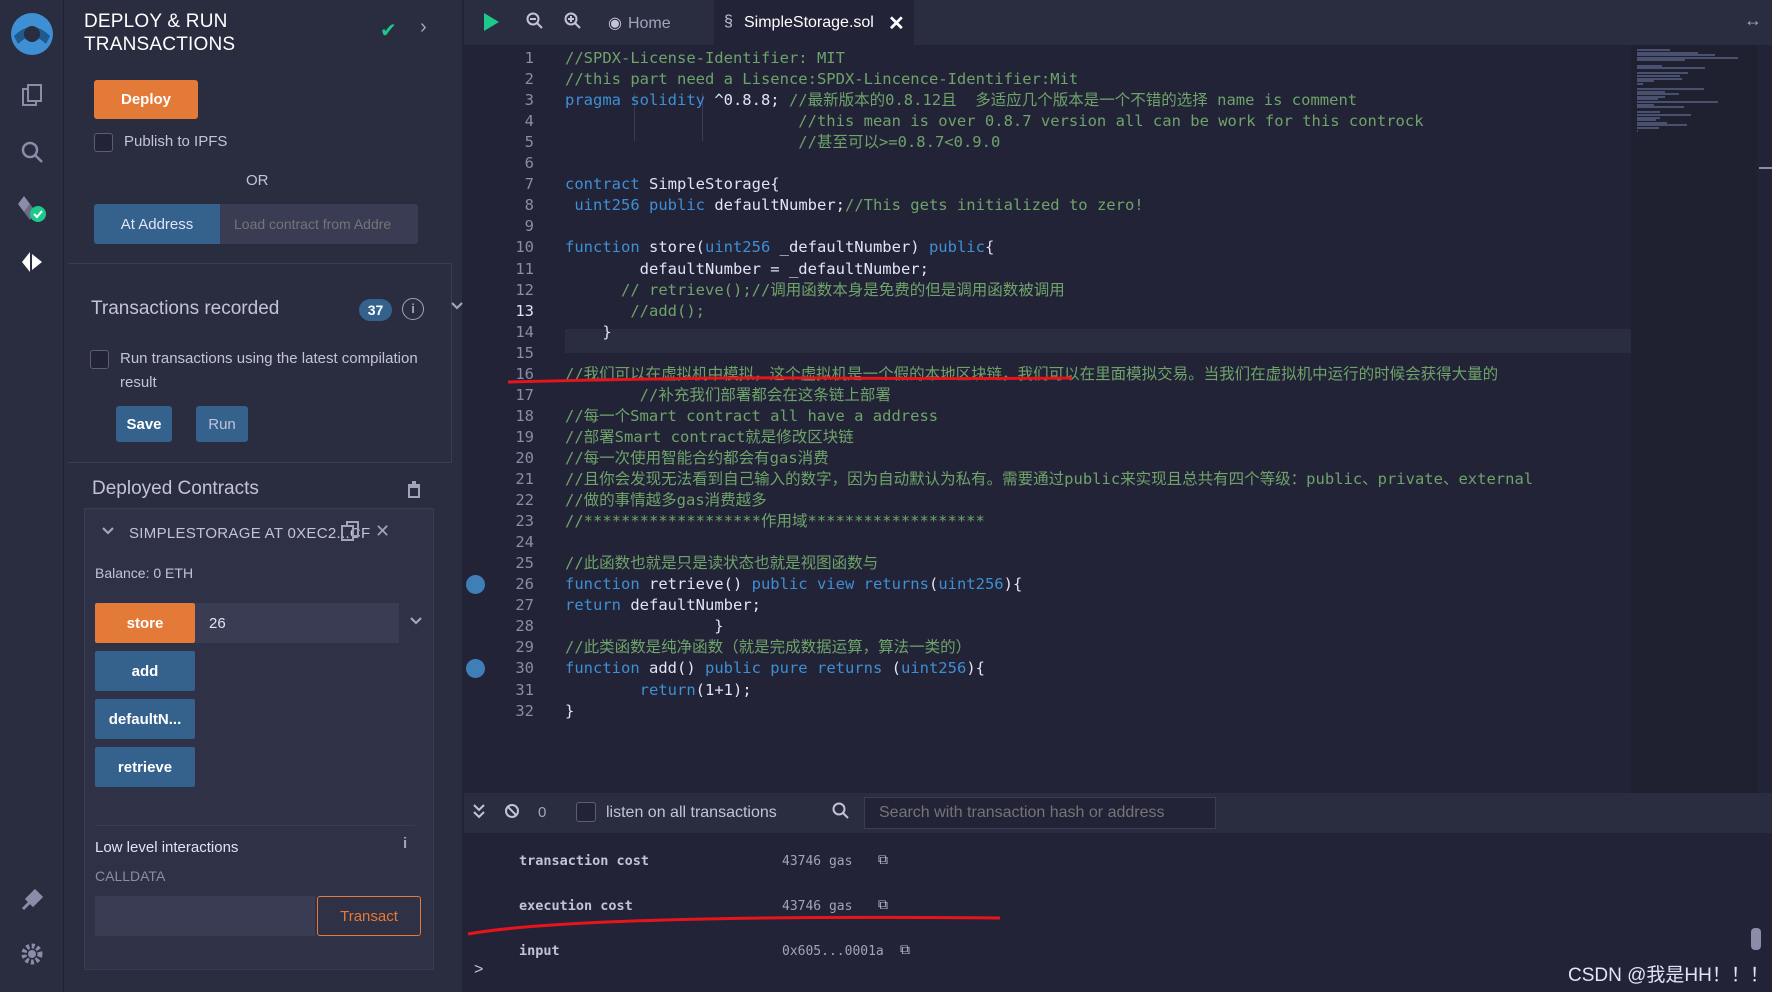 This screenshot has width=1772, height=992. What do you see at coordinates (1047, 627) in the screenshot?
I see `code-line: 28 }` at bounding box center [1047, 627].